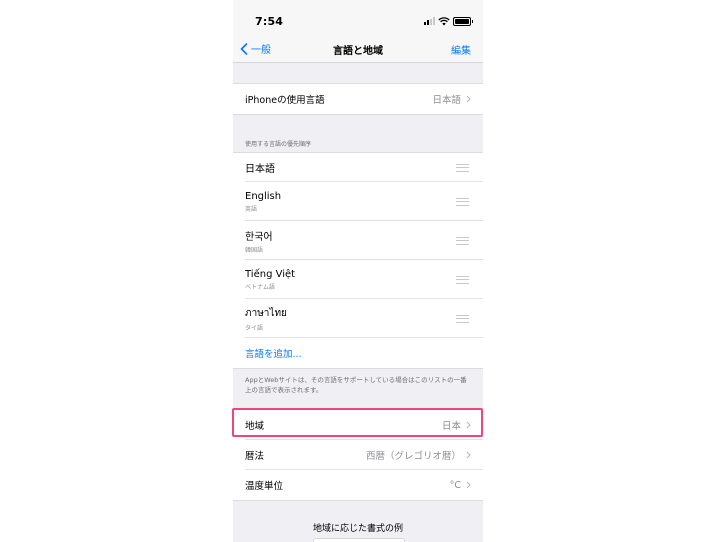 Image resolution: width=722 pixels, height=542 pixels. I want to click on region-row: 地域 日本, so click(358, 425).